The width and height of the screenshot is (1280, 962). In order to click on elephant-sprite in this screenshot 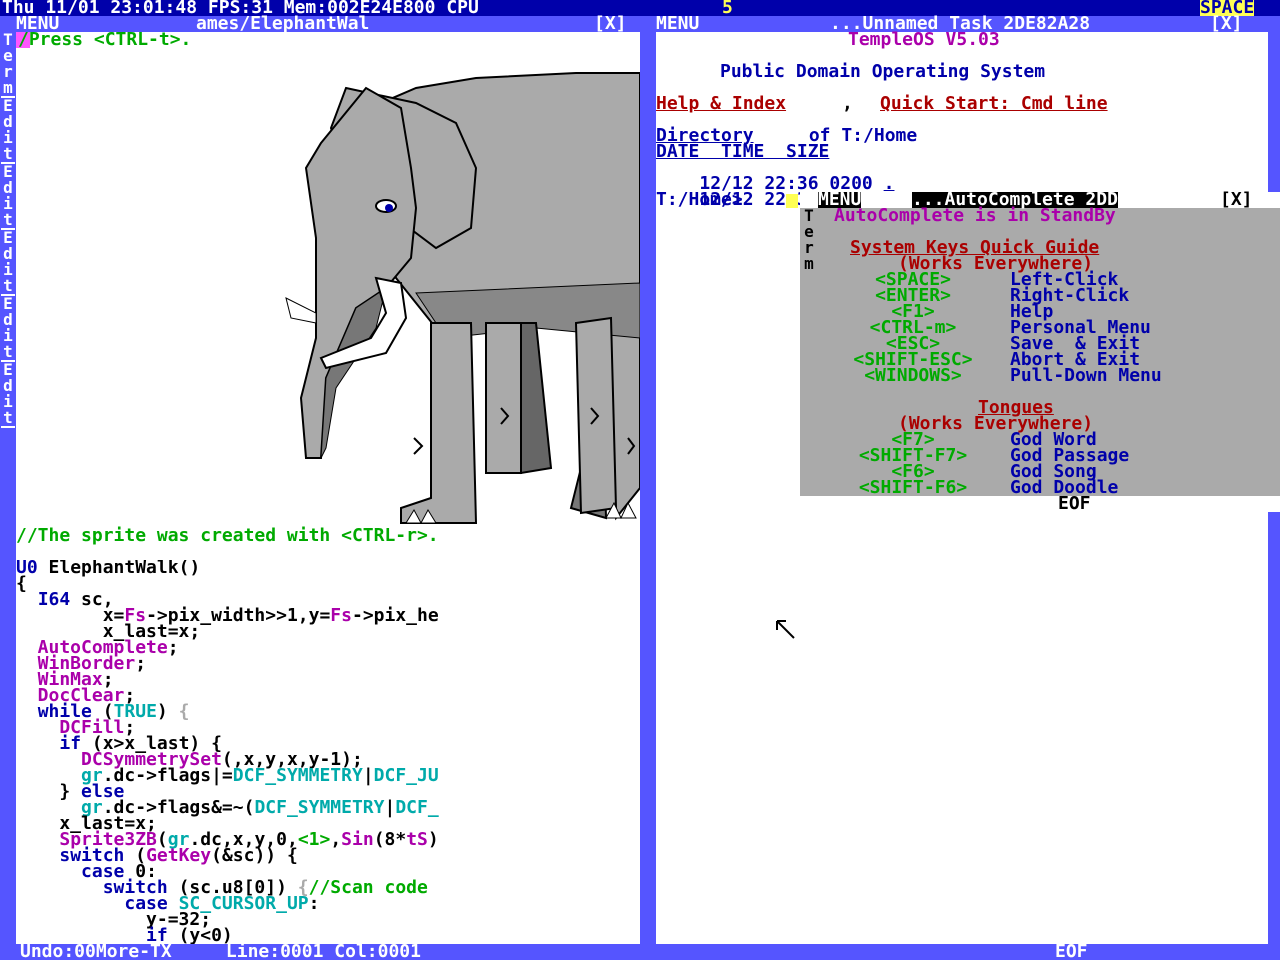, I will do `click(462, 298)`.